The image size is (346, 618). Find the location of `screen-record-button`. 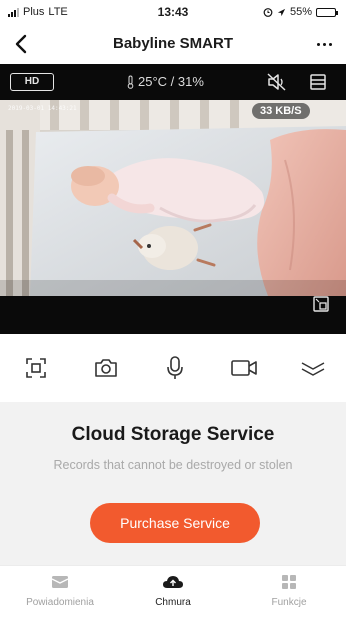

screen-record-button is located at coordinates (36, 368).